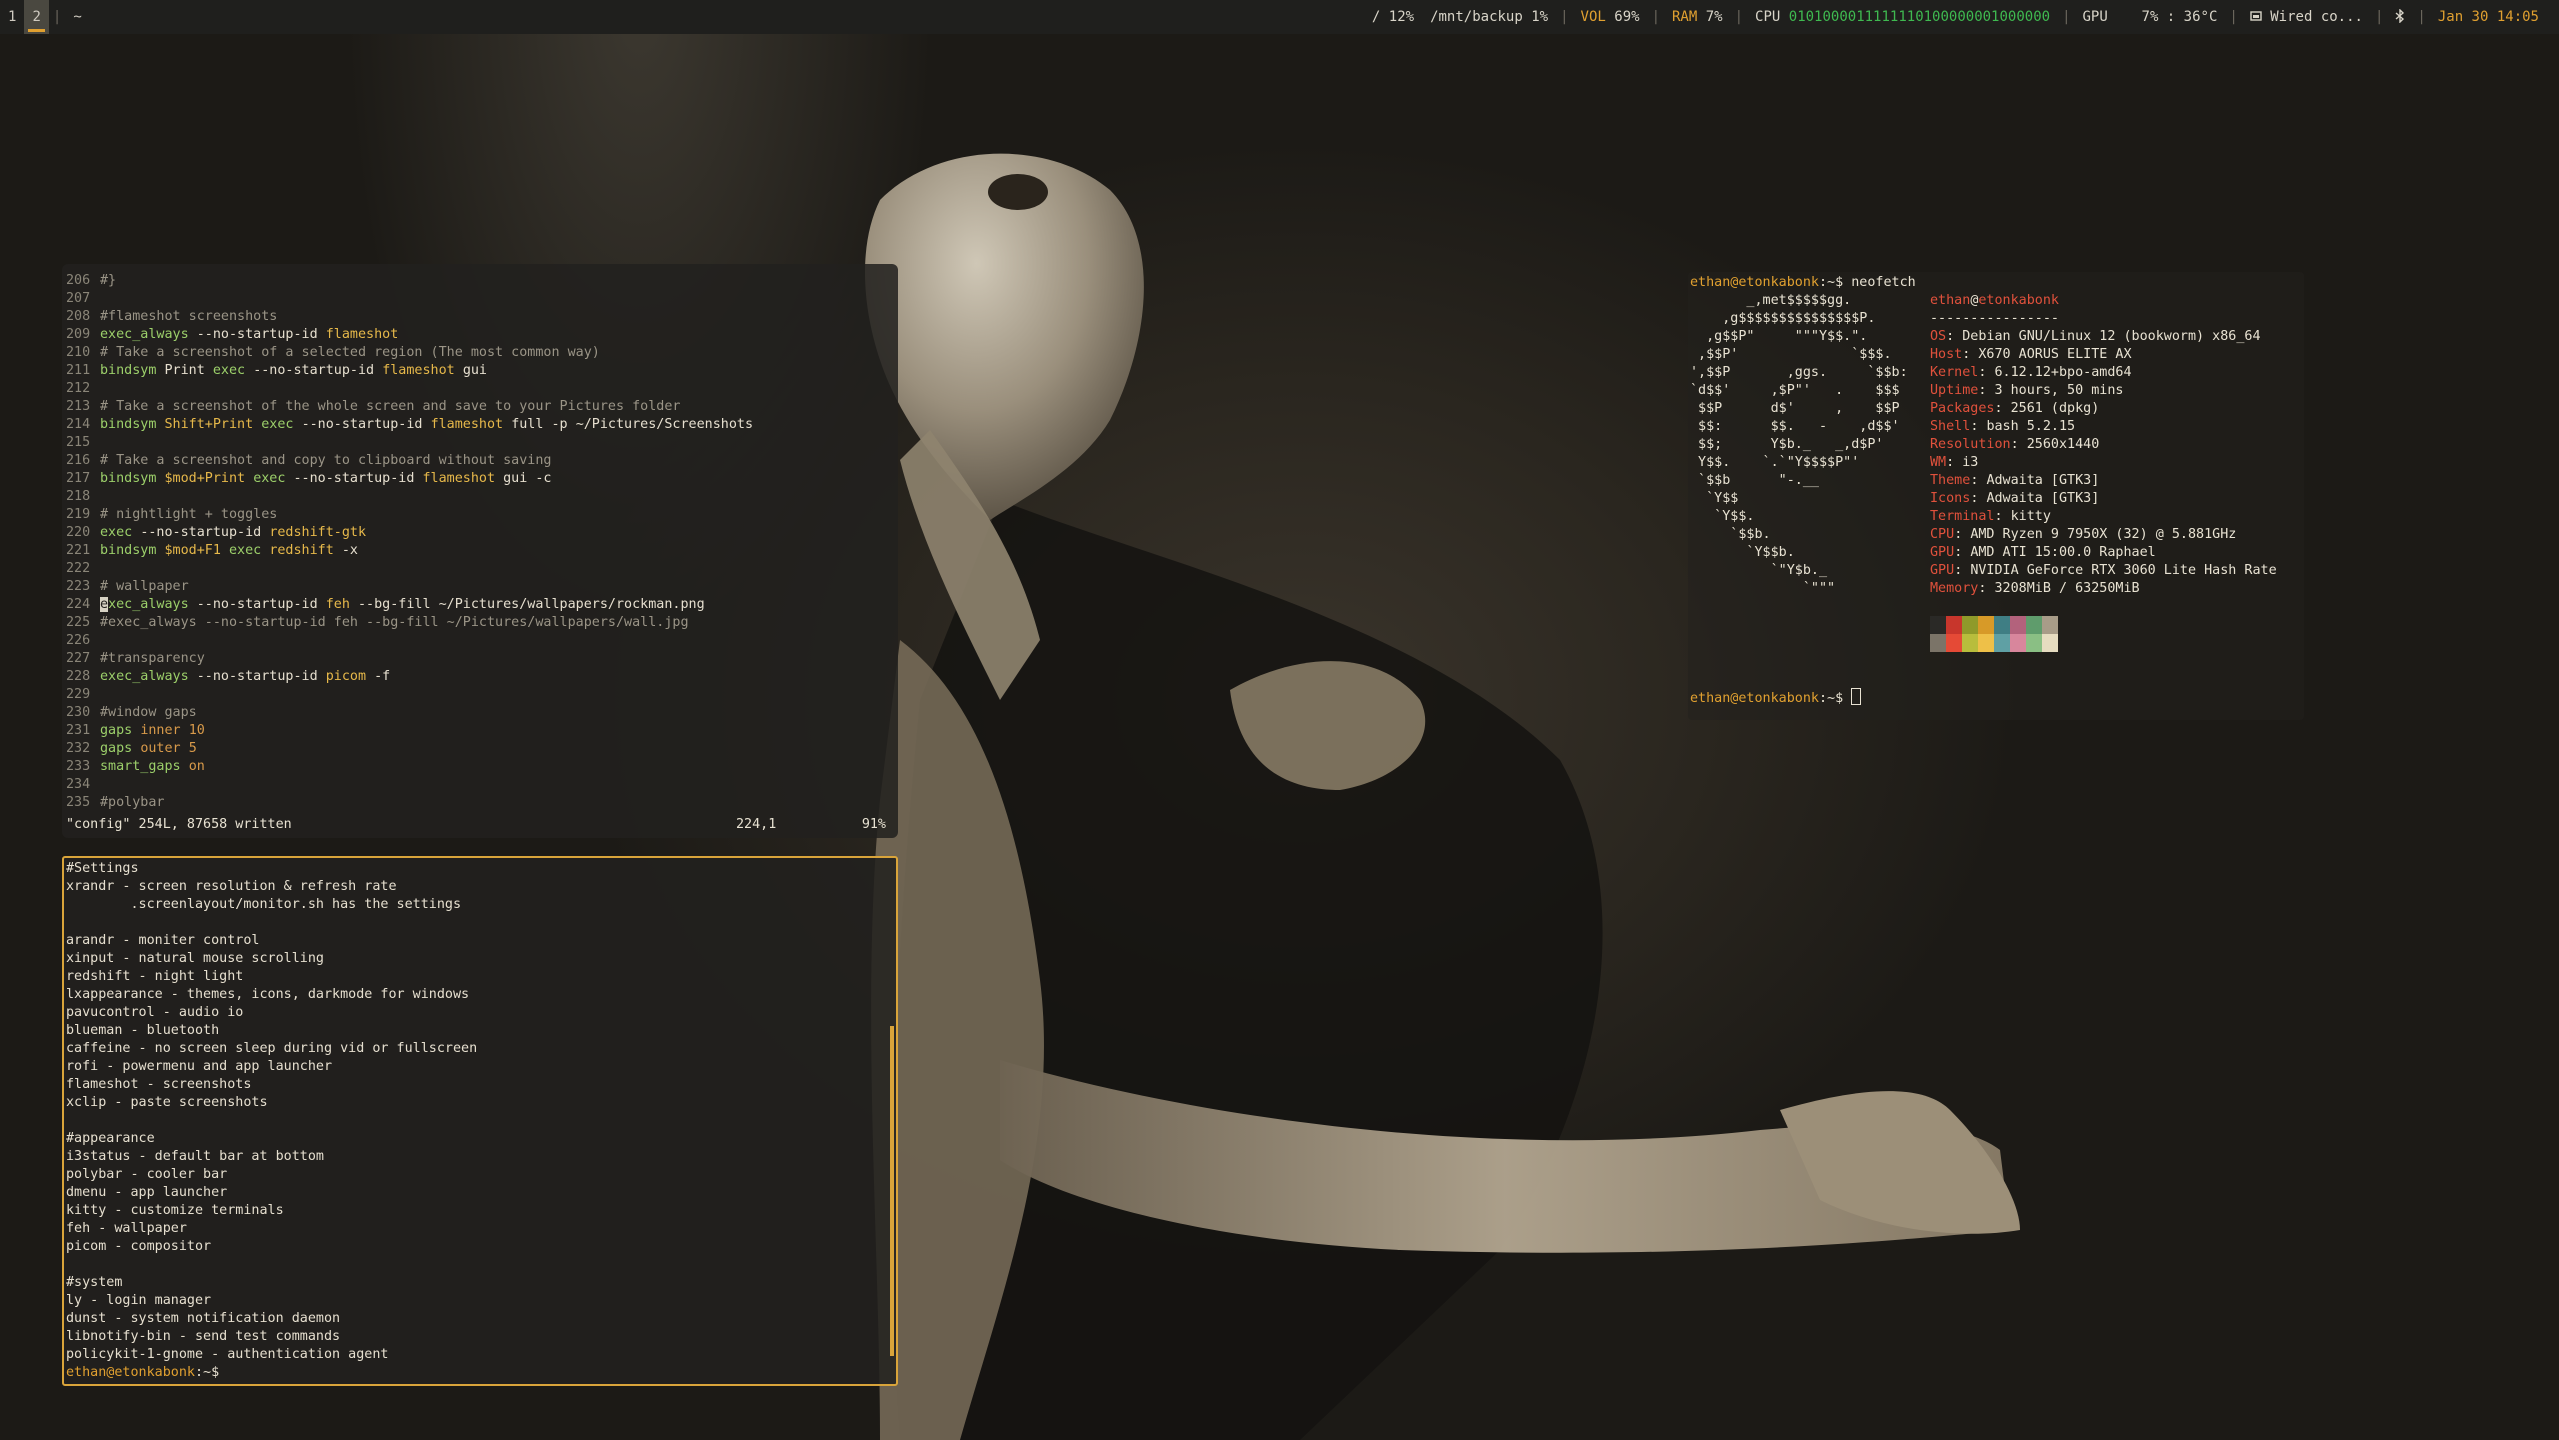 This screenshot has width=2559, height=1440. Describe the element at coordinates (1714, 498) in the screenshot. I see `ascii-line: `Y$$` at that location.